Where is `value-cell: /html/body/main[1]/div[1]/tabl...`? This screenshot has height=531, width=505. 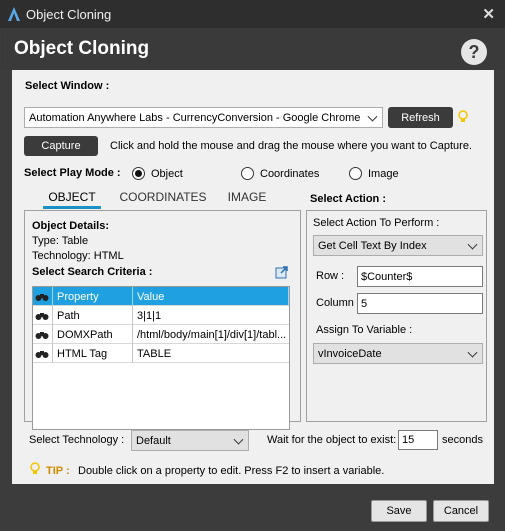
value-cell: /html/body/main[1]/div[1]/tabl... is located at coordinates (211, 334).